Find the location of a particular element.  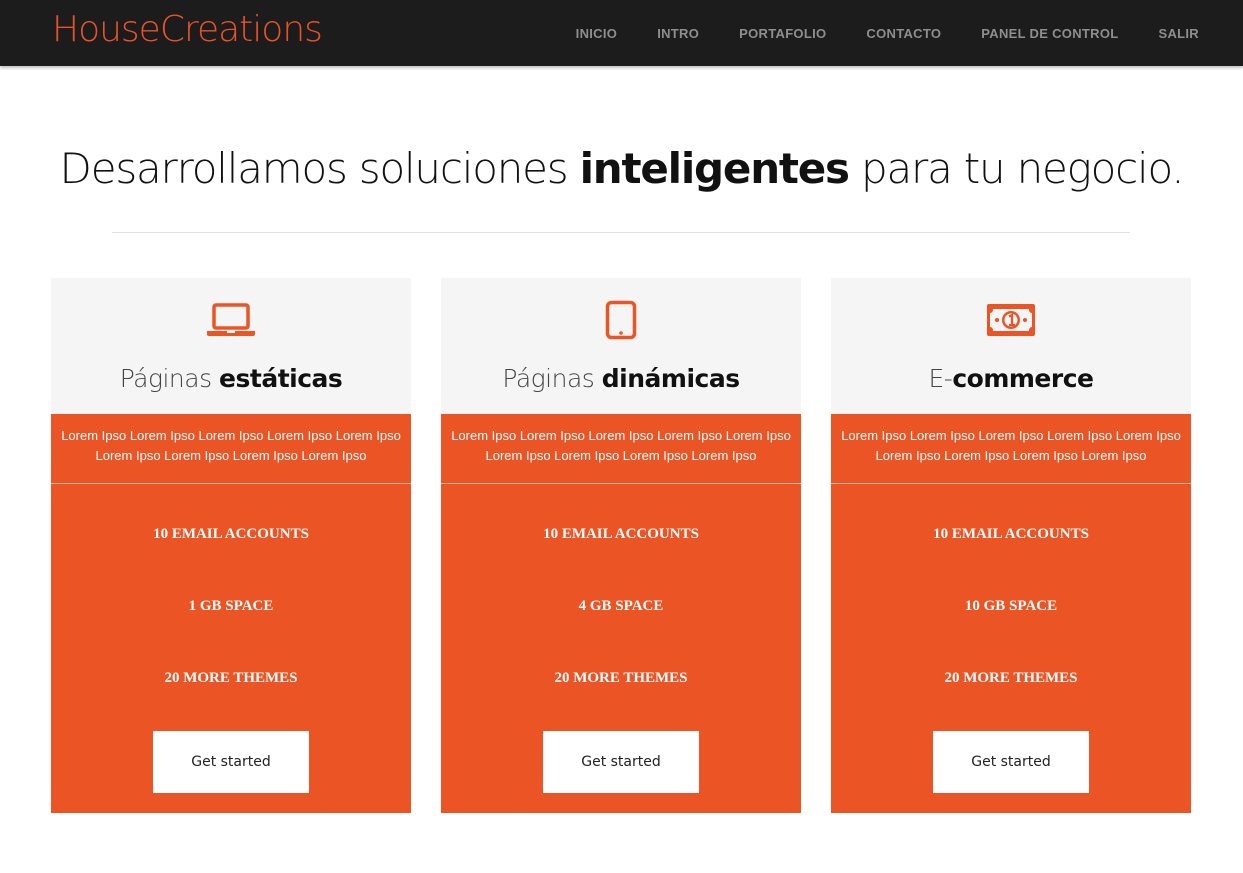

card-title: Páginas estáticas is located at coordinates (231, 378).